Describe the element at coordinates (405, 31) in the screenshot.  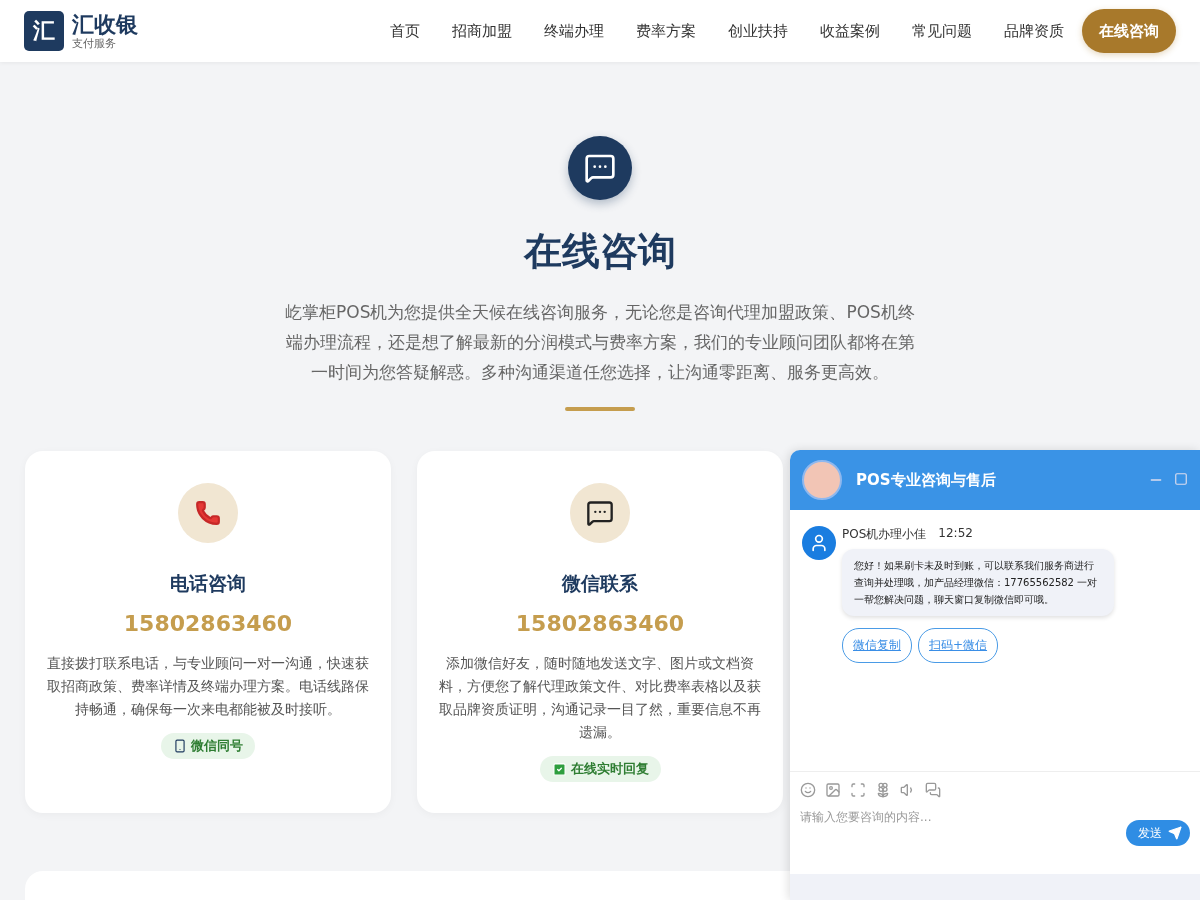
I see `nav-link: 首页` at that location.